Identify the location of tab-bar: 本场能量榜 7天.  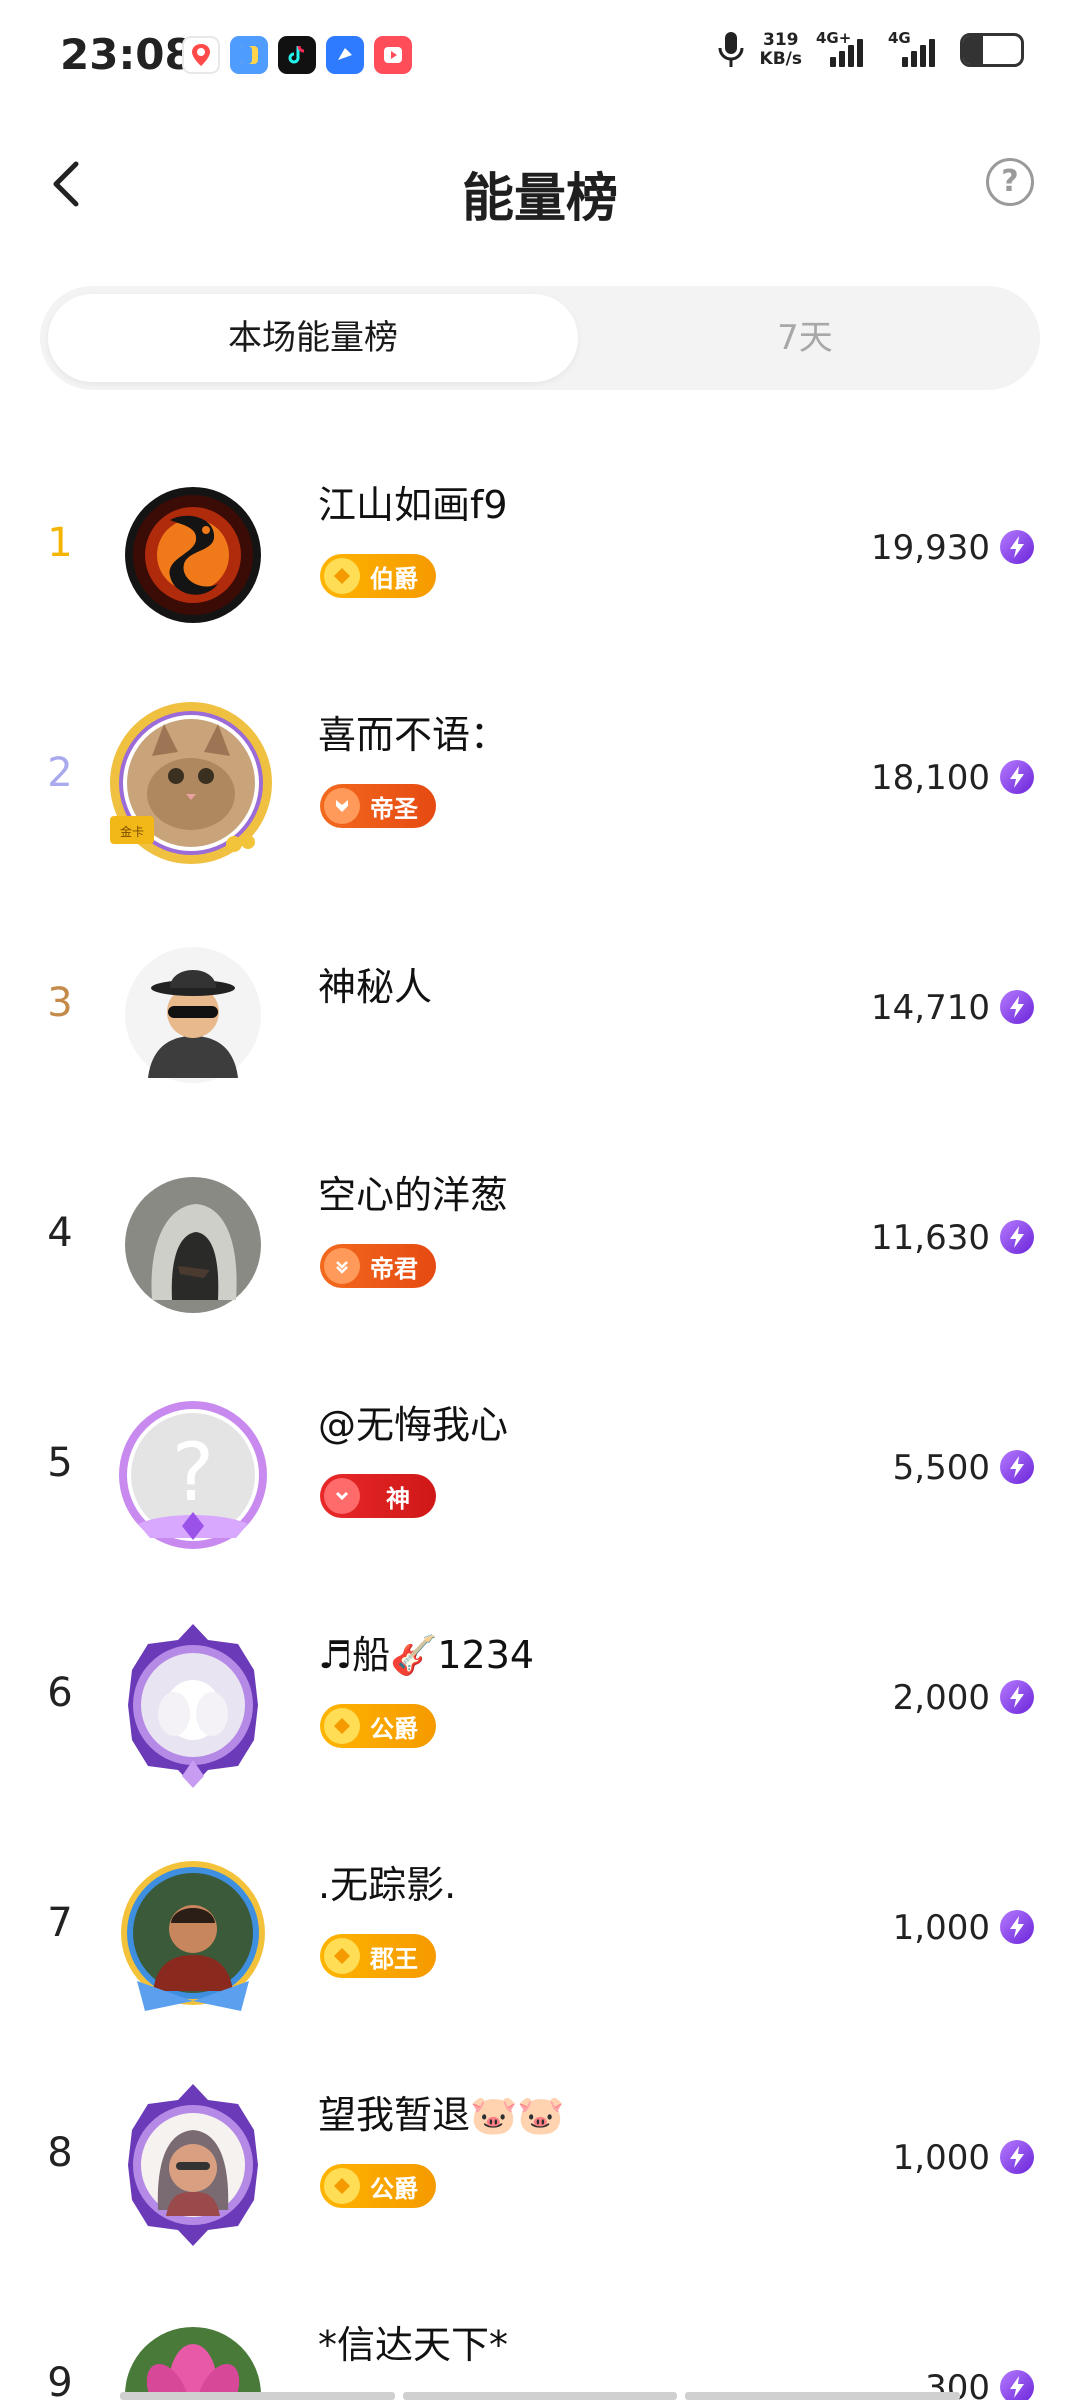
(540, 338).